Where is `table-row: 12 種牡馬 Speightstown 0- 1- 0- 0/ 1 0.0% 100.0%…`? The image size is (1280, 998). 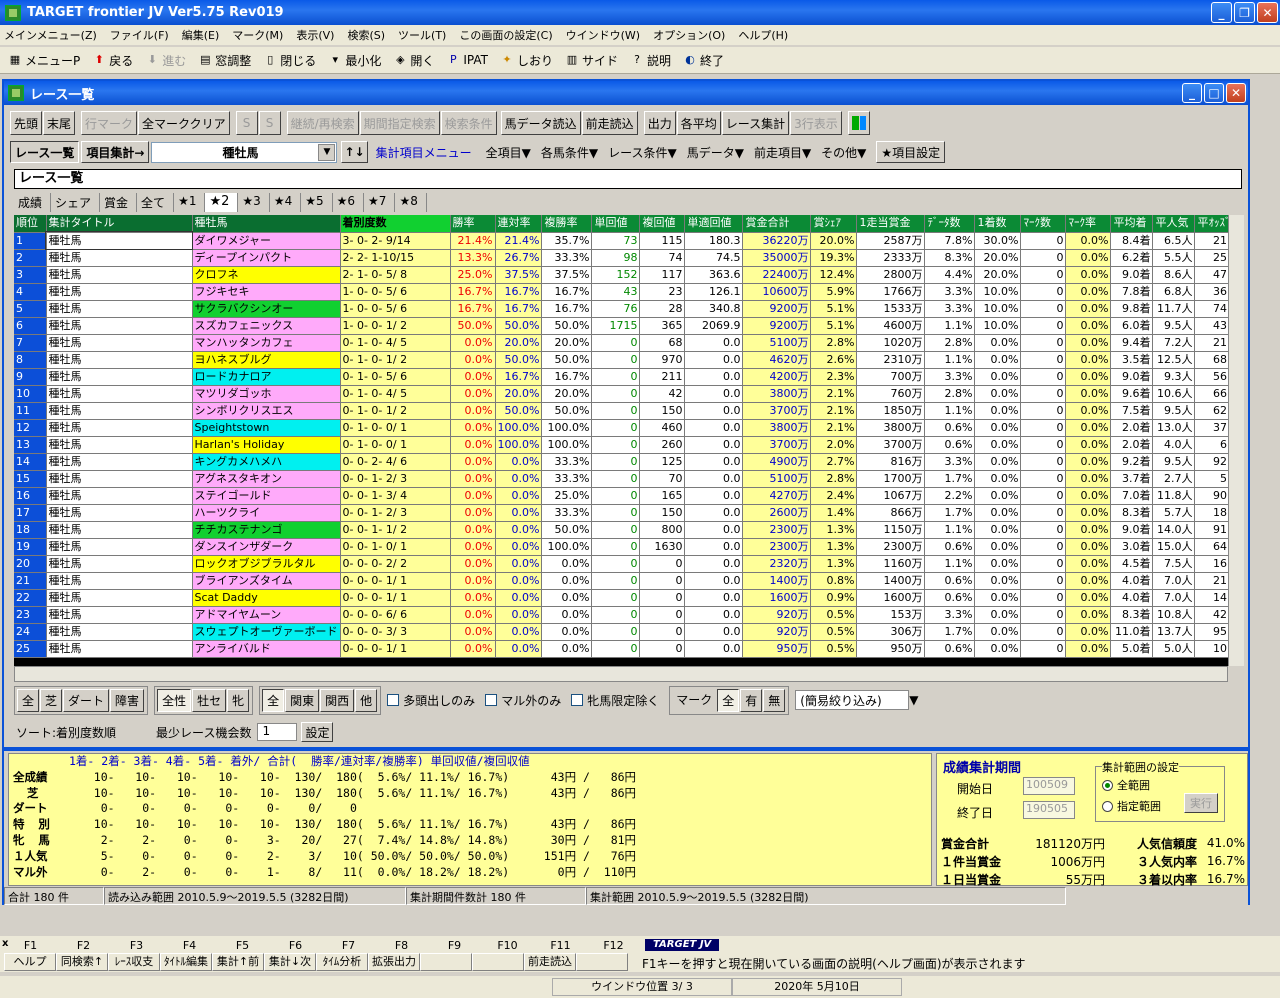 table-row: 12 種牡馬 Speightstown 0- 1- 0- 0/ 1 0.0% 100.0%… is located at coordinates (624, 428).